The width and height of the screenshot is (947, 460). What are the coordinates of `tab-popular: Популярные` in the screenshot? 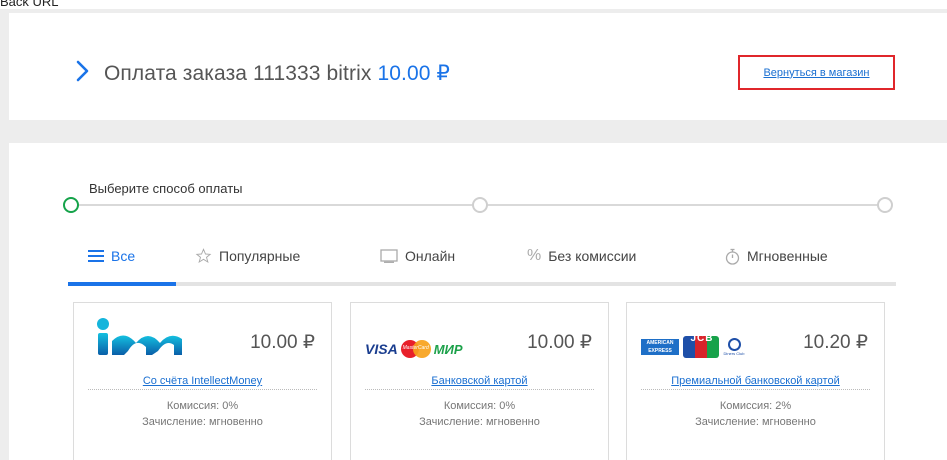 It's located at (247, 256).